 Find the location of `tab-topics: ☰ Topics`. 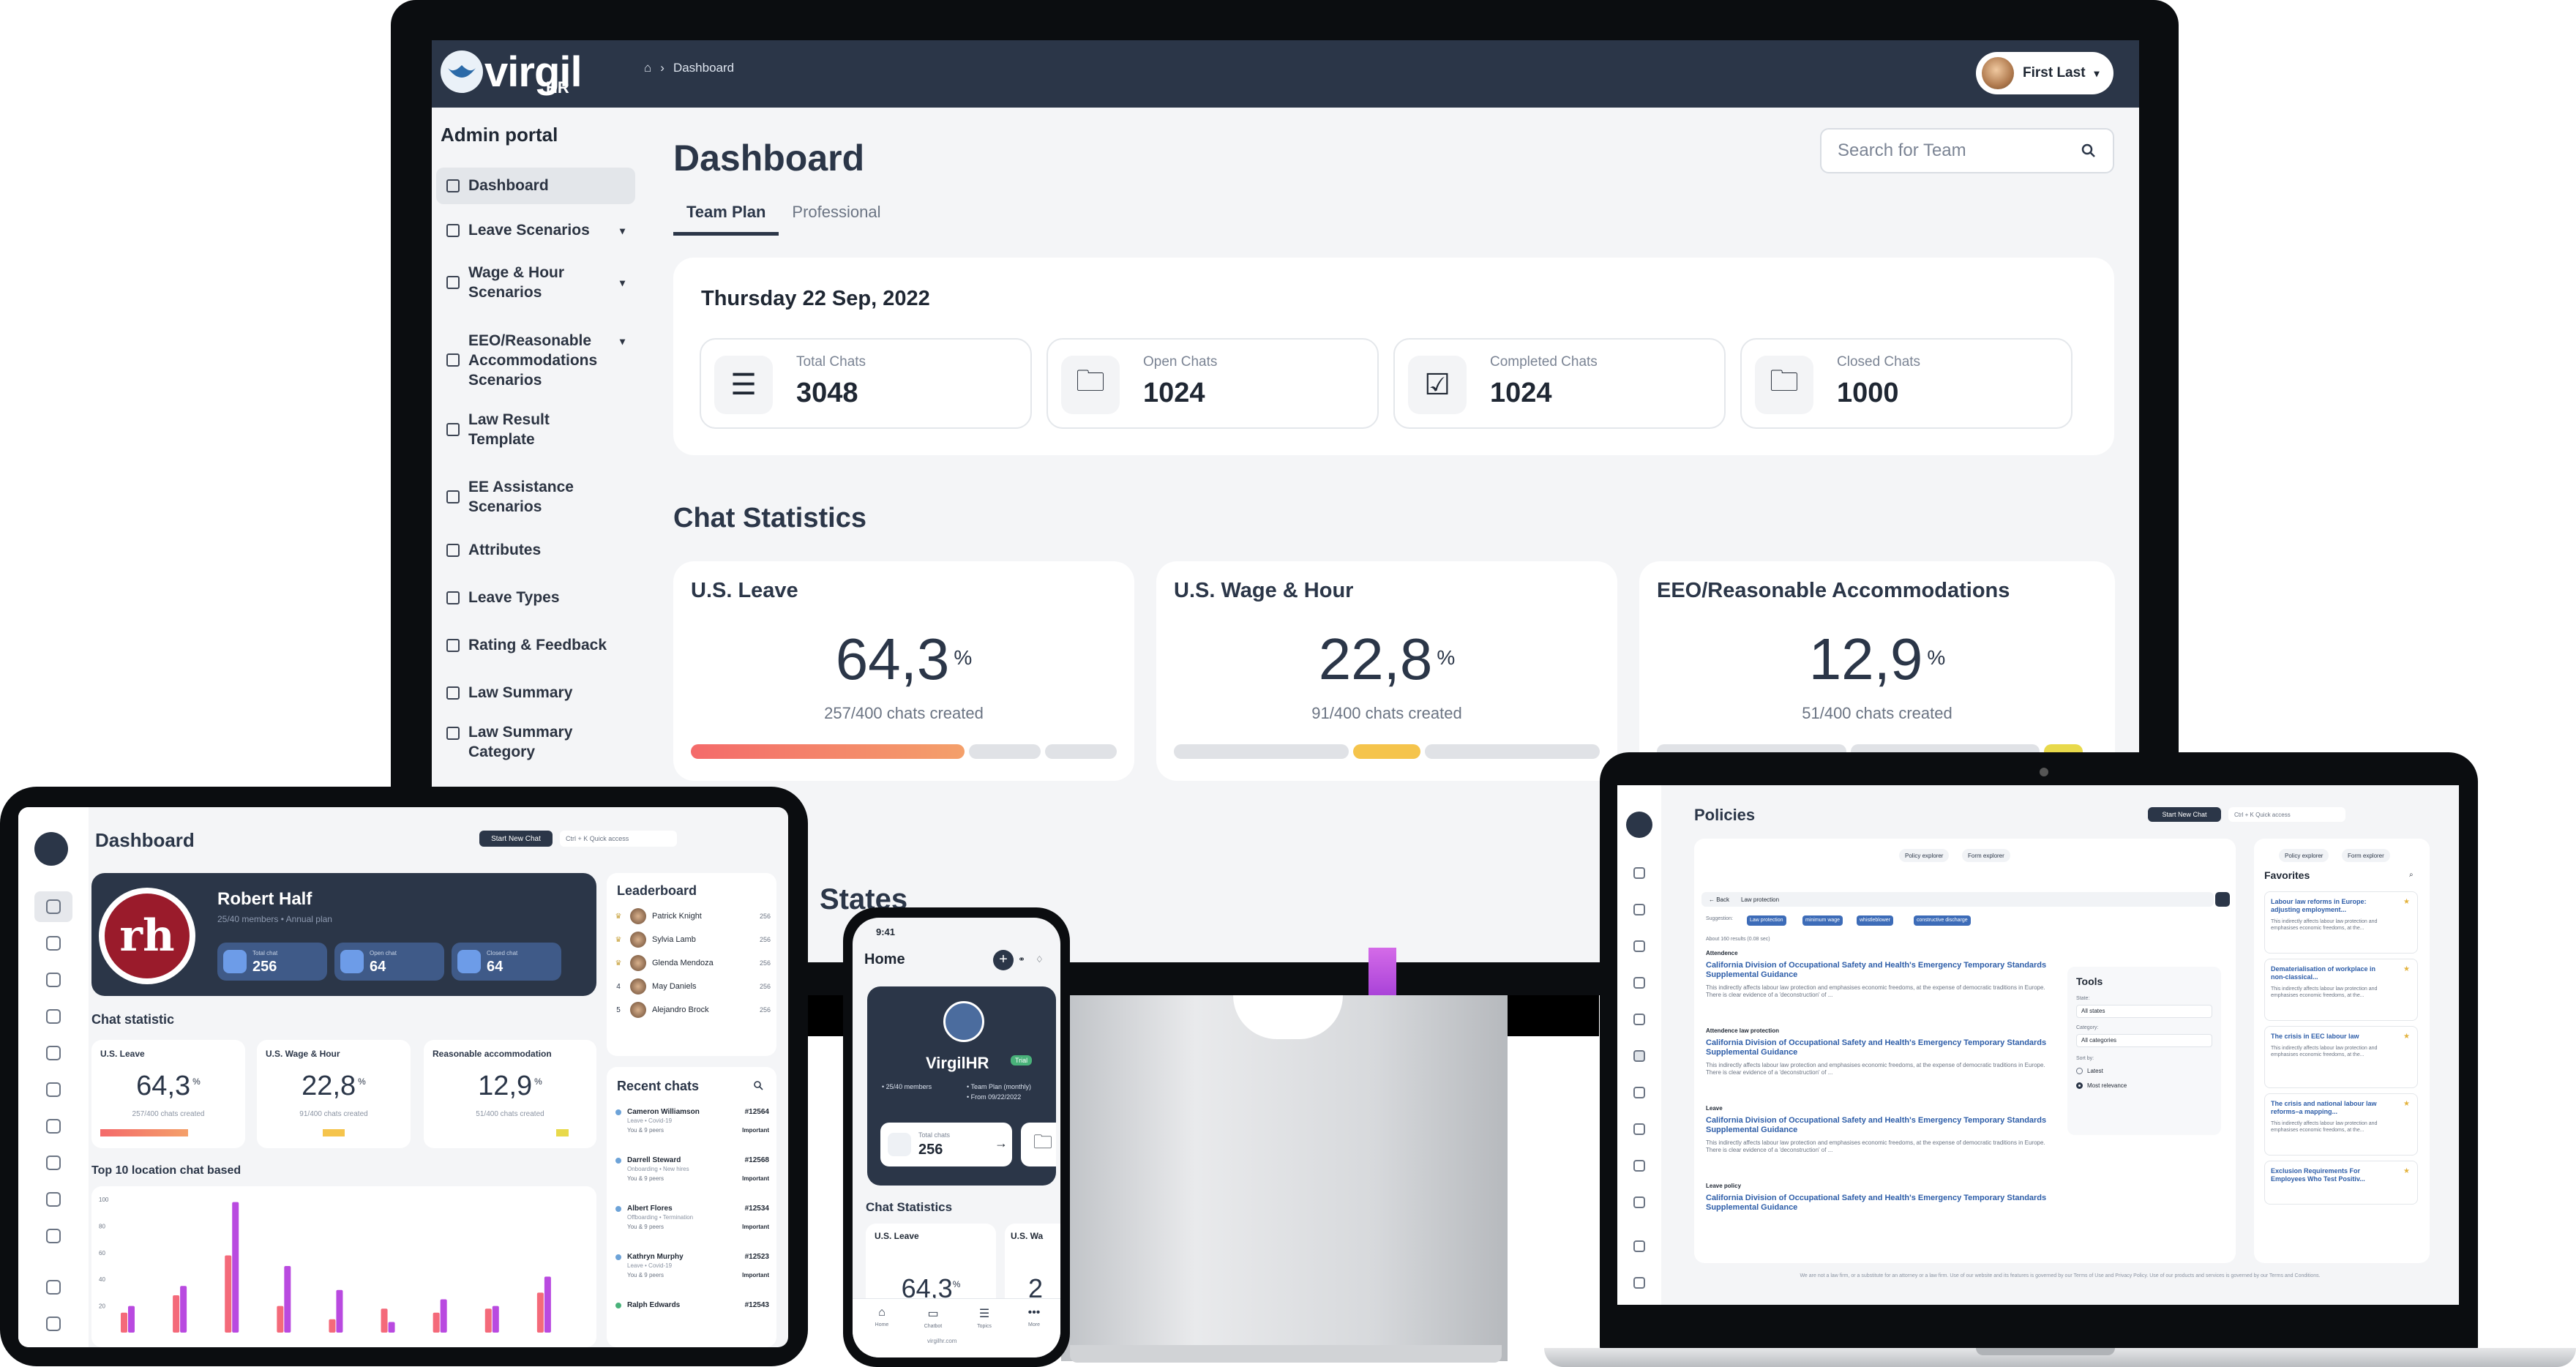

tab-topics: ☰ Topics is located at coordinates (984, 1317).